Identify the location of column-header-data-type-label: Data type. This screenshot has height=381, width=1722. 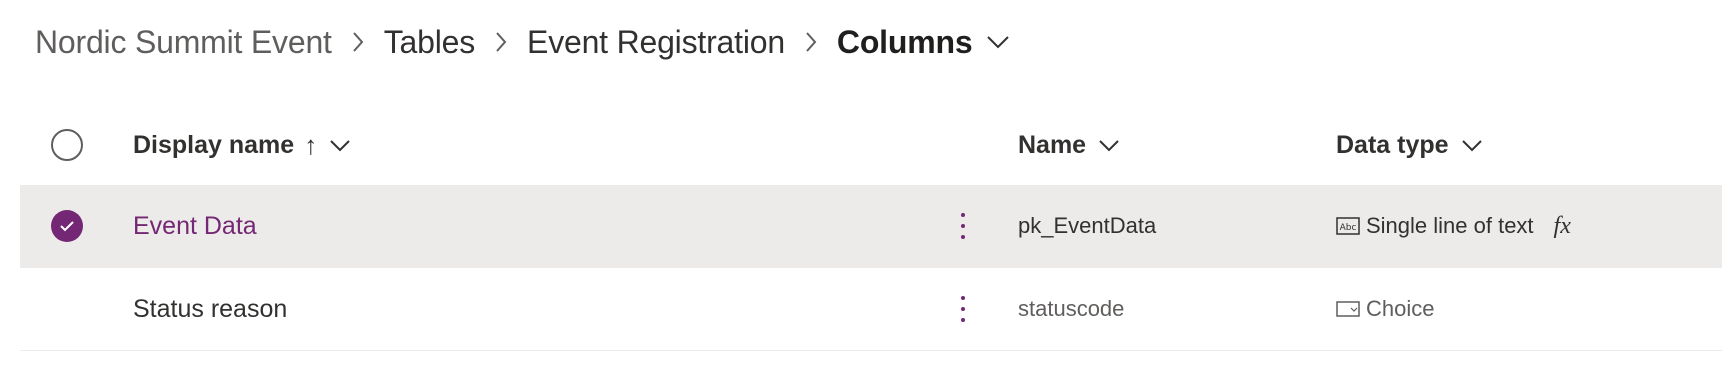
(1392, 144).